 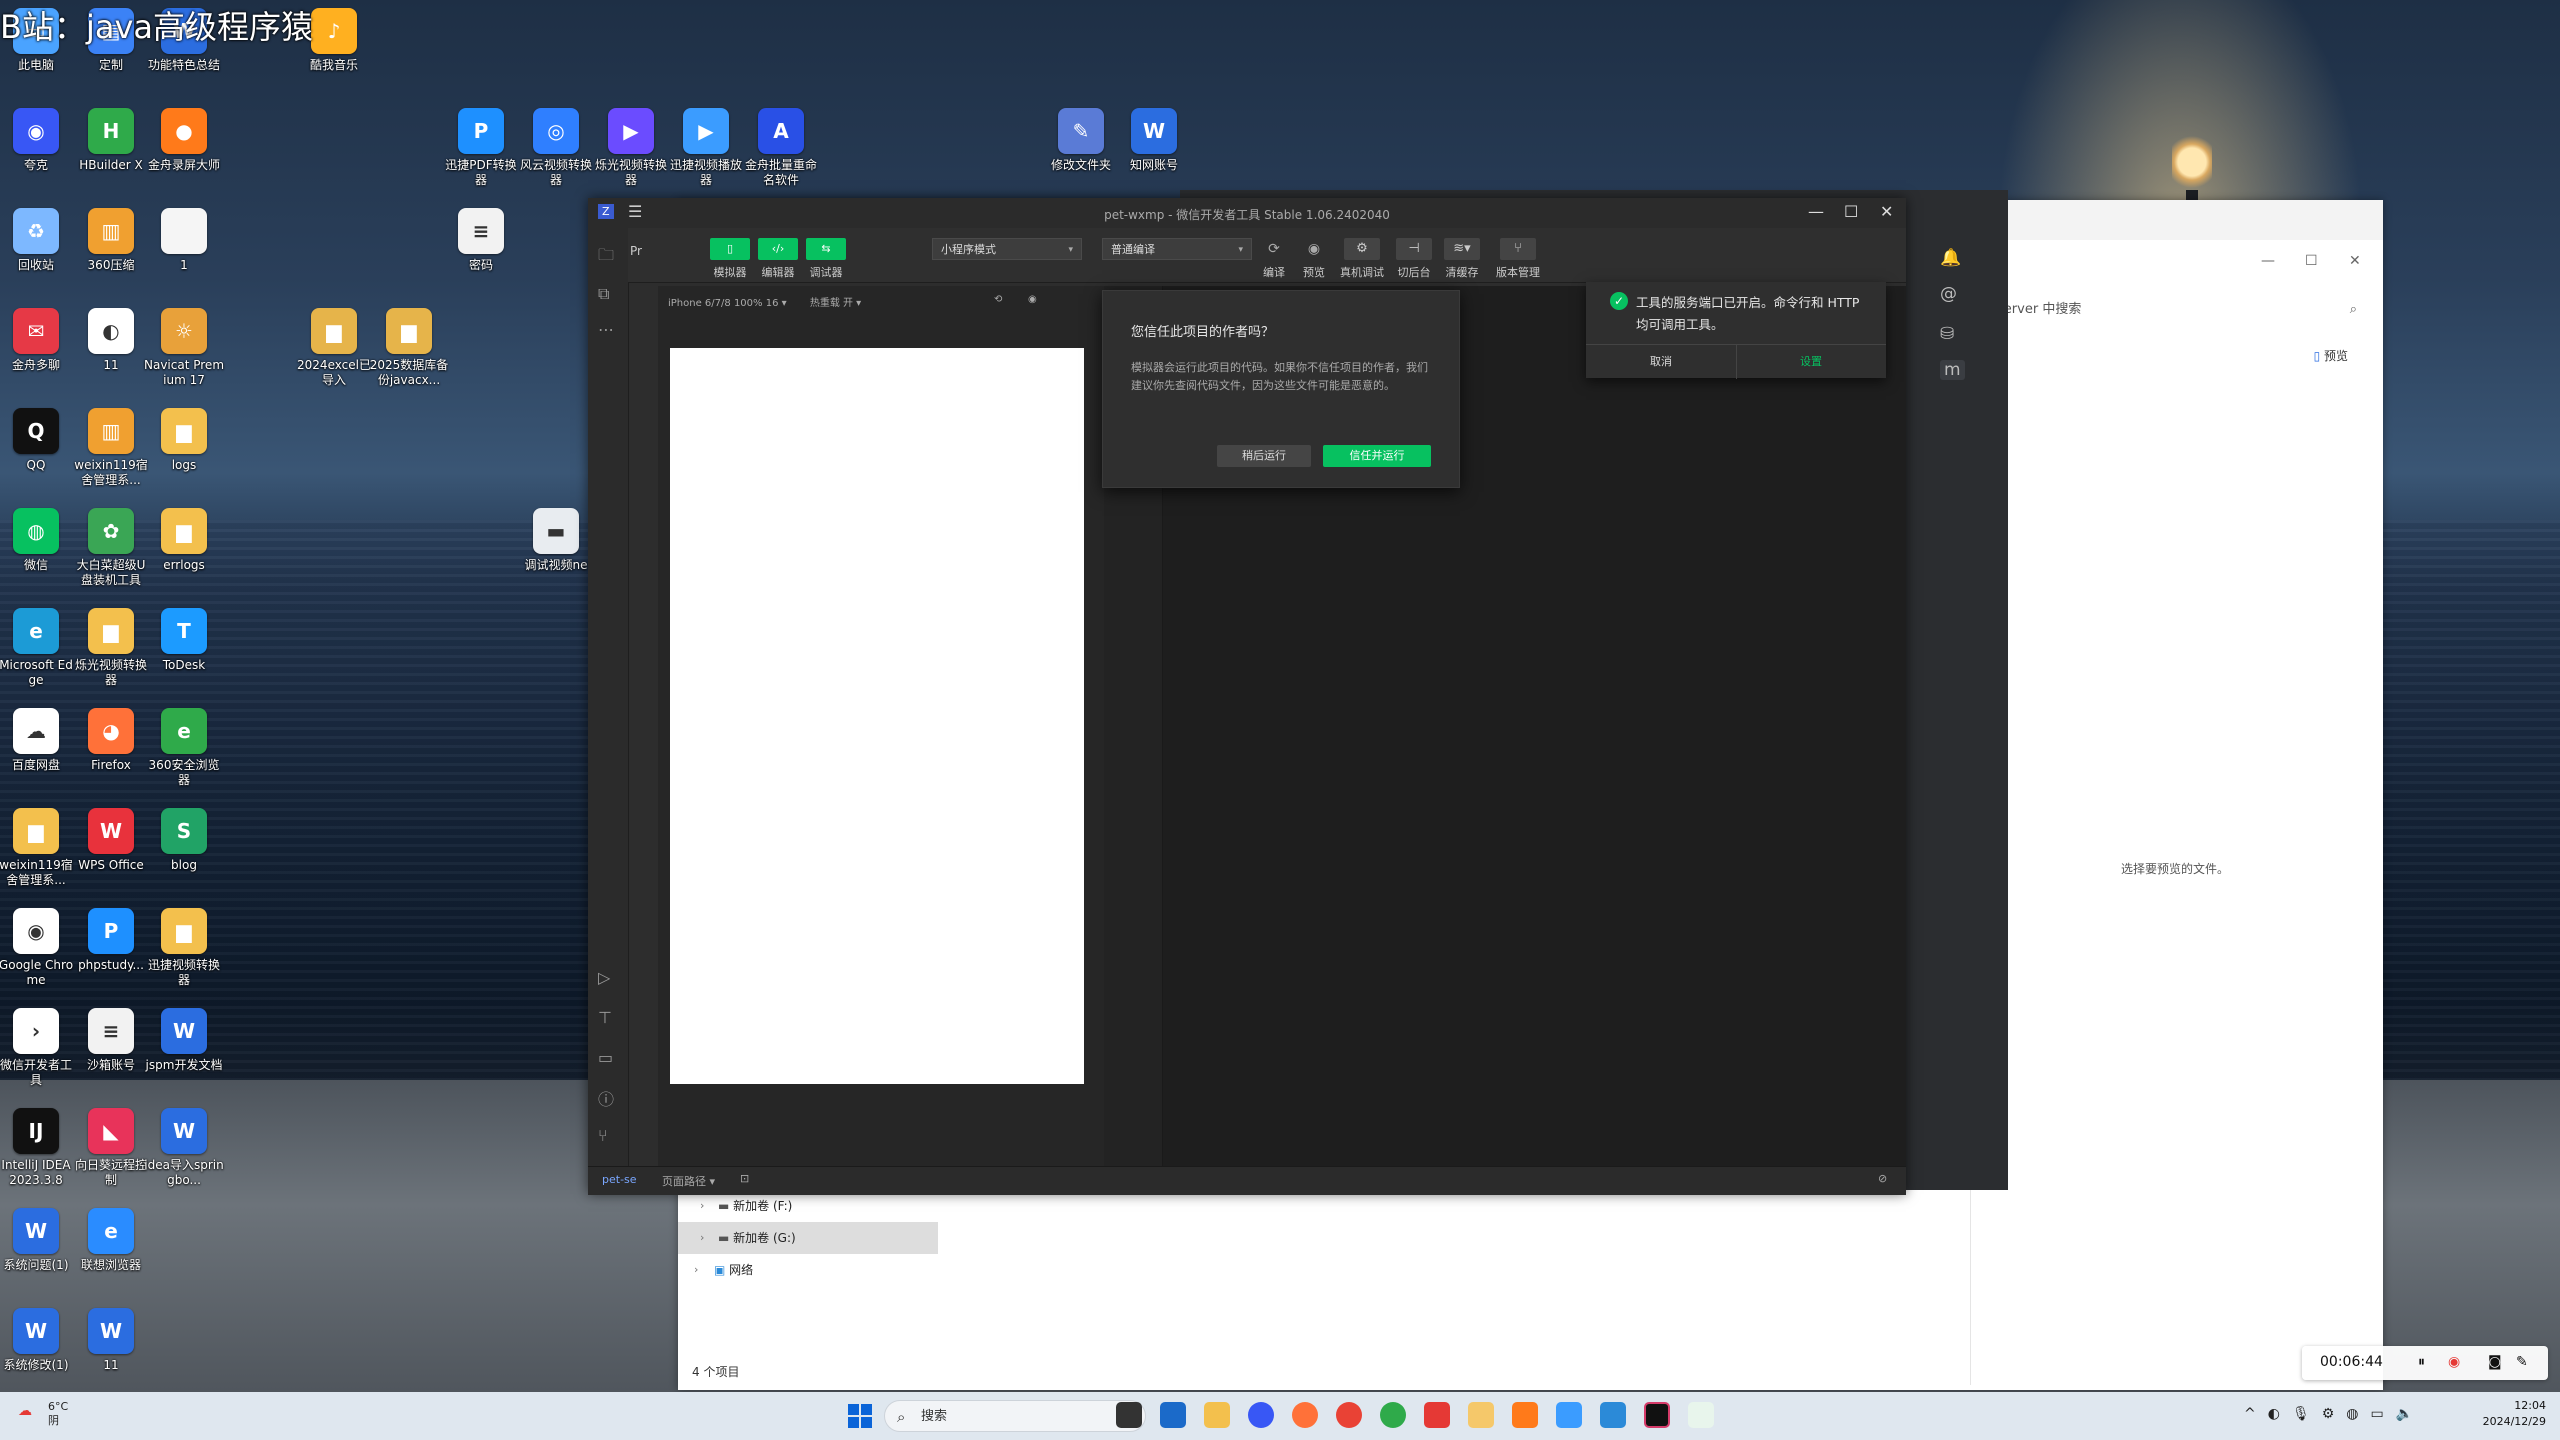 What do you see at coordinates (184, 348) in the screenshot?
I see `desktop-icon: ☼ Navicat Premium 17` at bounding box center [184, 348].